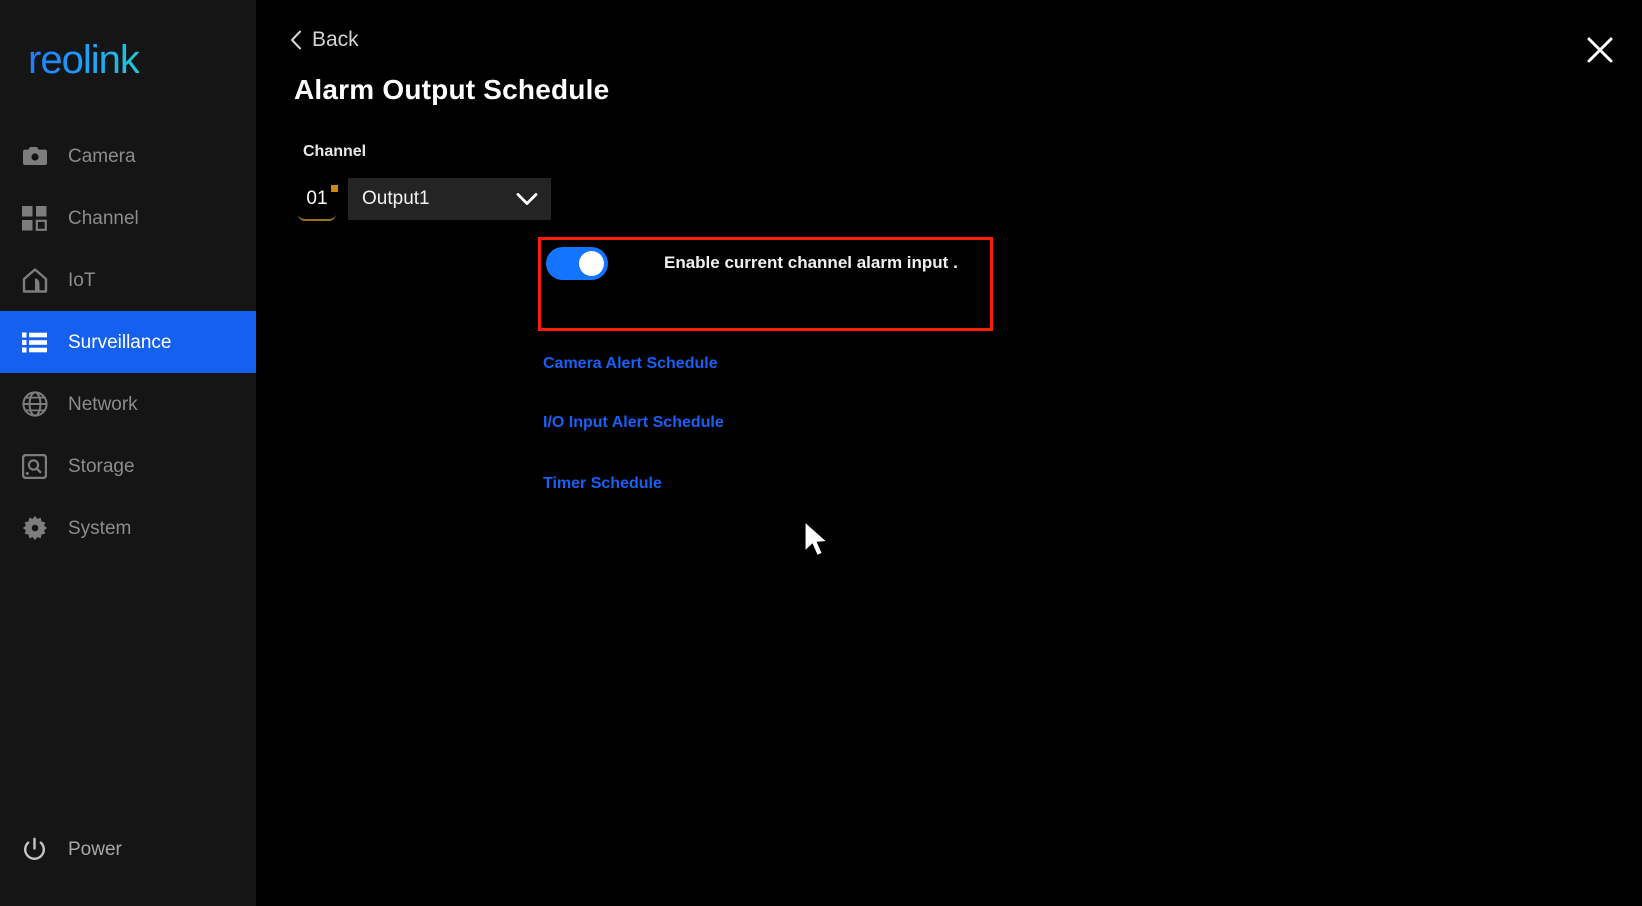 This screenshot has width=1642, height=906. Describe the element at coordinates (811, 262) in the screenshot. I see `enable-alarm-input-label: Enable current channel alarm input .` at that location.